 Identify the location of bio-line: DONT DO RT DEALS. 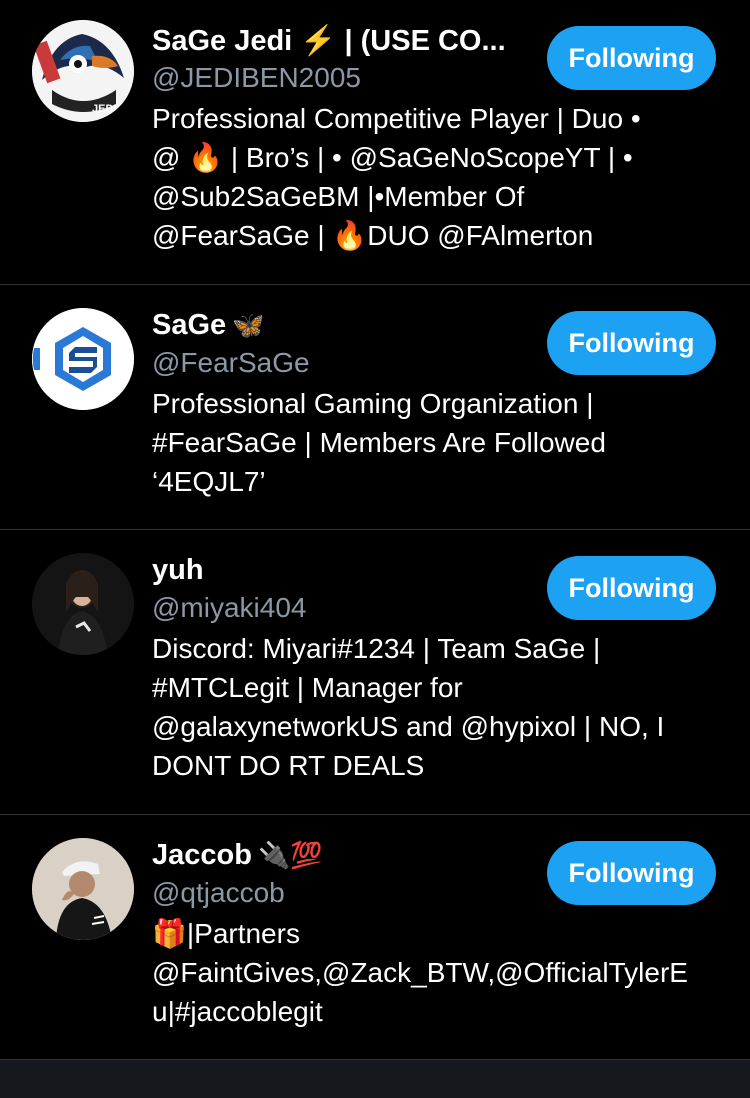
(288, 765).